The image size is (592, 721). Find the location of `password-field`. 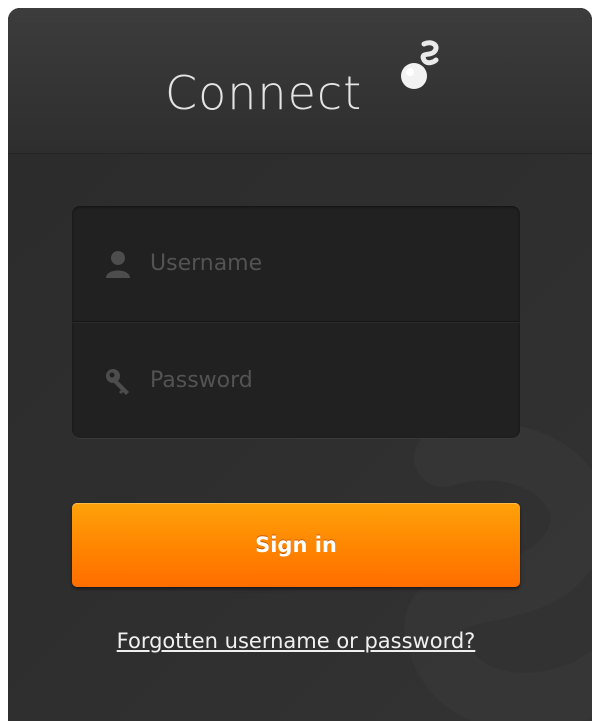

password-field is located at coordinates (296, 380).